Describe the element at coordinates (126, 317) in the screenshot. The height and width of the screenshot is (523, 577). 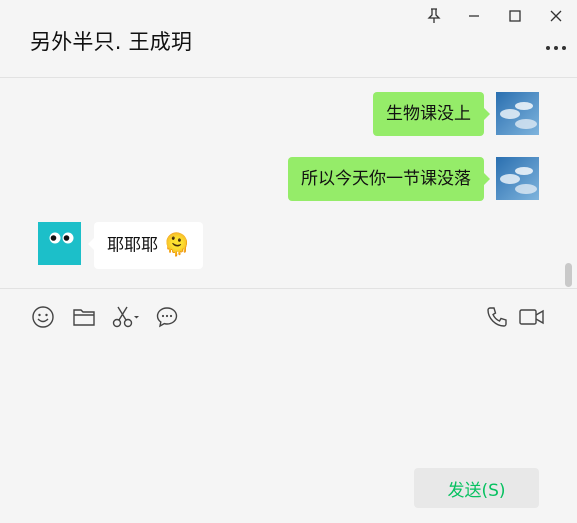
I see `scissors-icon` at that location.